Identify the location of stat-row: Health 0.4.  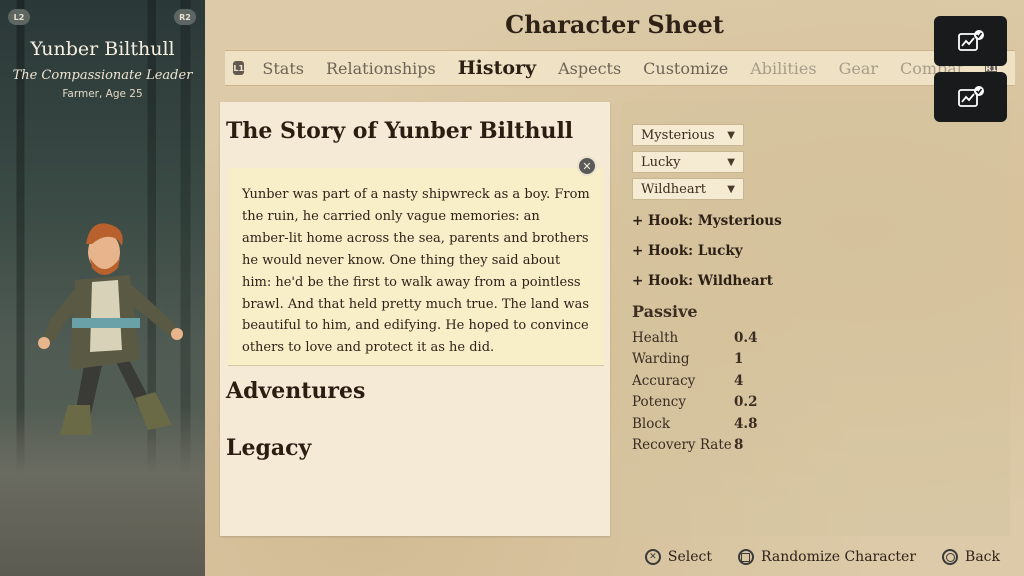
(732, 340).